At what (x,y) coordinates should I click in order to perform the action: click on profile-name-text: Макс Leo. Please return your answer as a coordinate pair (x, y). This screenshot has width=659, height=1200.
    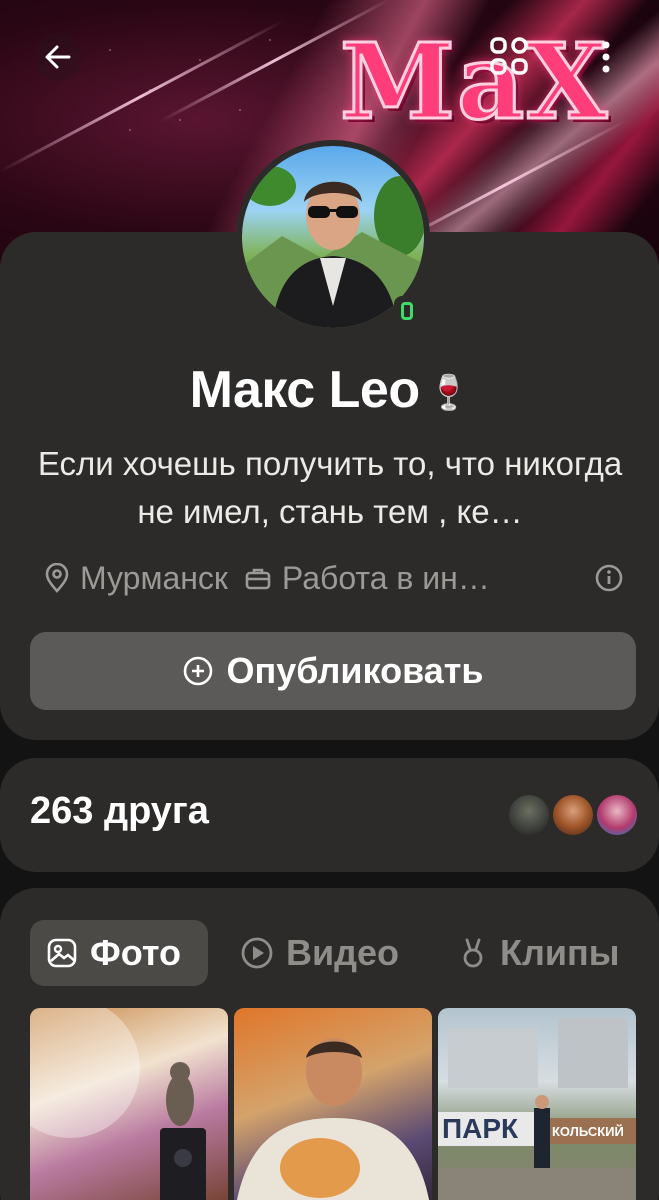
    Looking at the image, I should click on (305, 390).